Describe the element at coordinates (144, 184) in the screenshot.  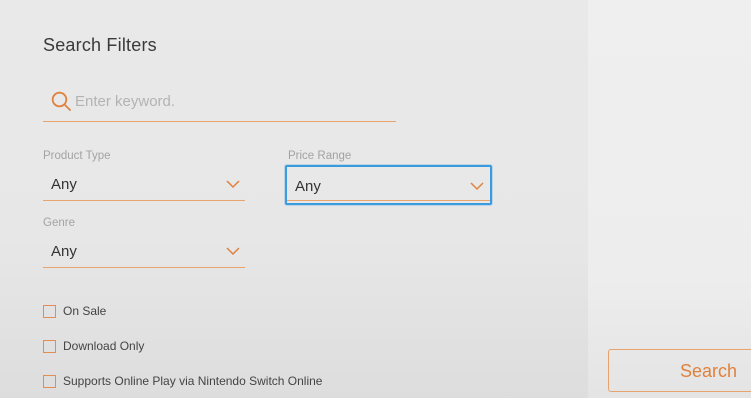
I see `product-type-select: Any` at that location.